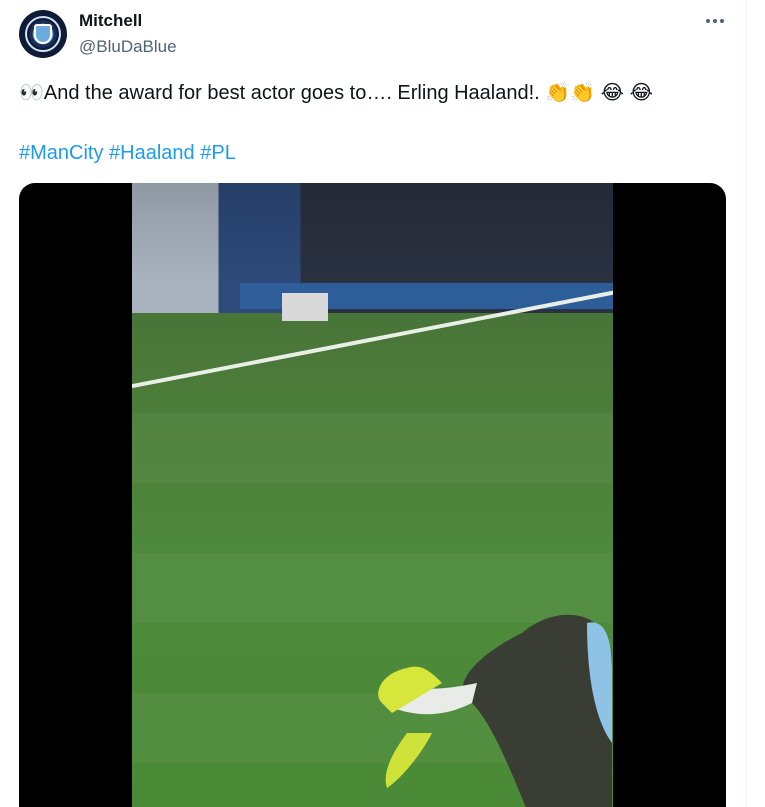 This screenshot has width=765, height=807. What do you see at coordinates (746, 403) in the screenshot?
I see `column-divider` at bounding box center [746, 403].